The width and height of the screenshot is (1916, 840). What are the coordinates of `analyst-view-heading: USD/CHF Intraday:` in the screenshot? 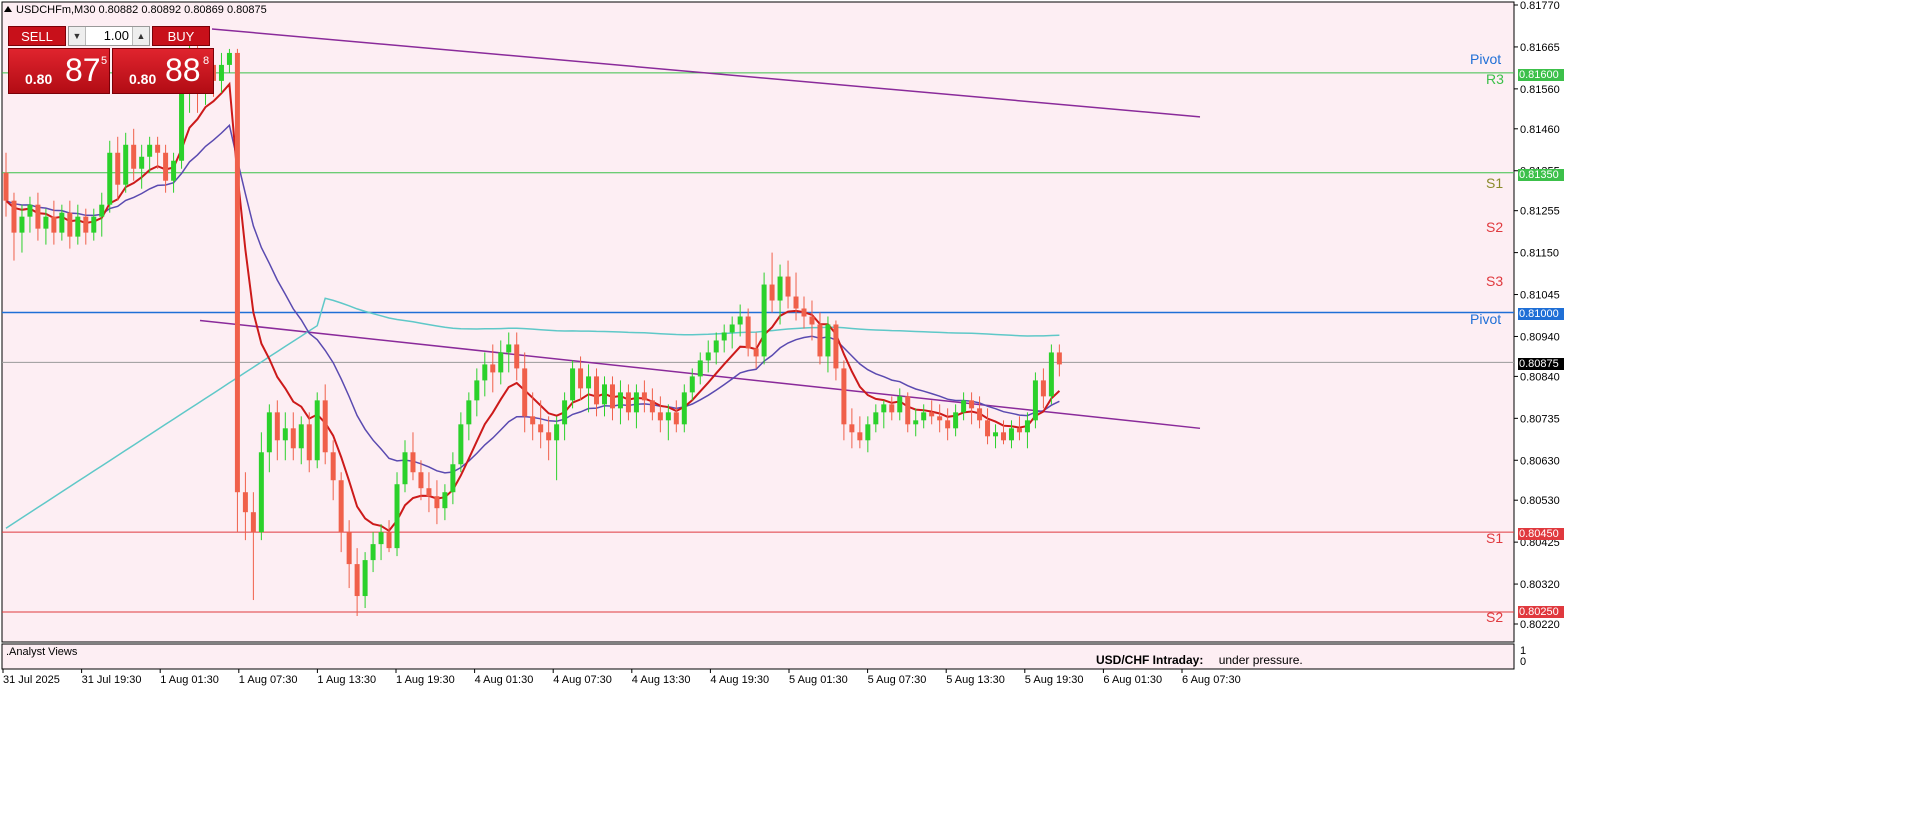 It's located at (1150, 660).